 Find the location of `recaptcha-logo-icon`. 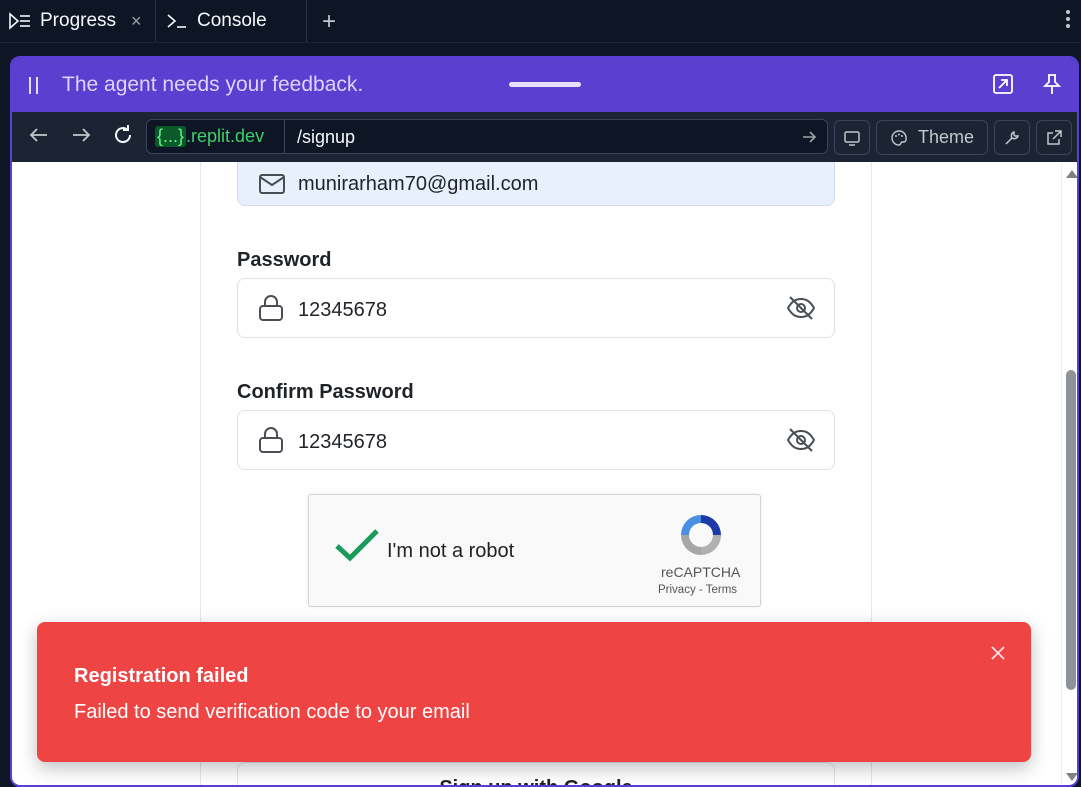

recaptcha-logo-icon is located at coordinates (701, 535).